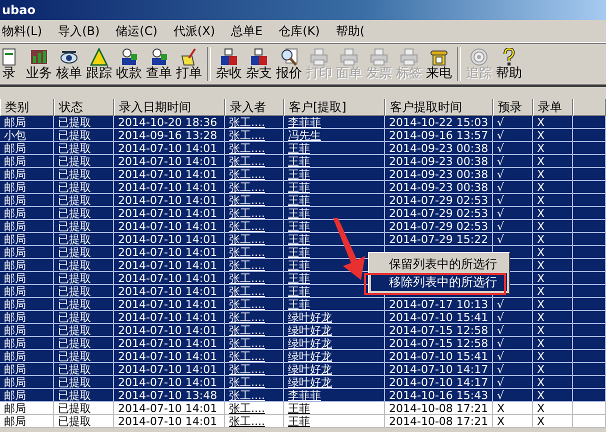 Image resolution: width=606 pixels, height=432 pixels. I want to click on pickup-time-cell: 2014-07-29 15:22, so click(438, 239).